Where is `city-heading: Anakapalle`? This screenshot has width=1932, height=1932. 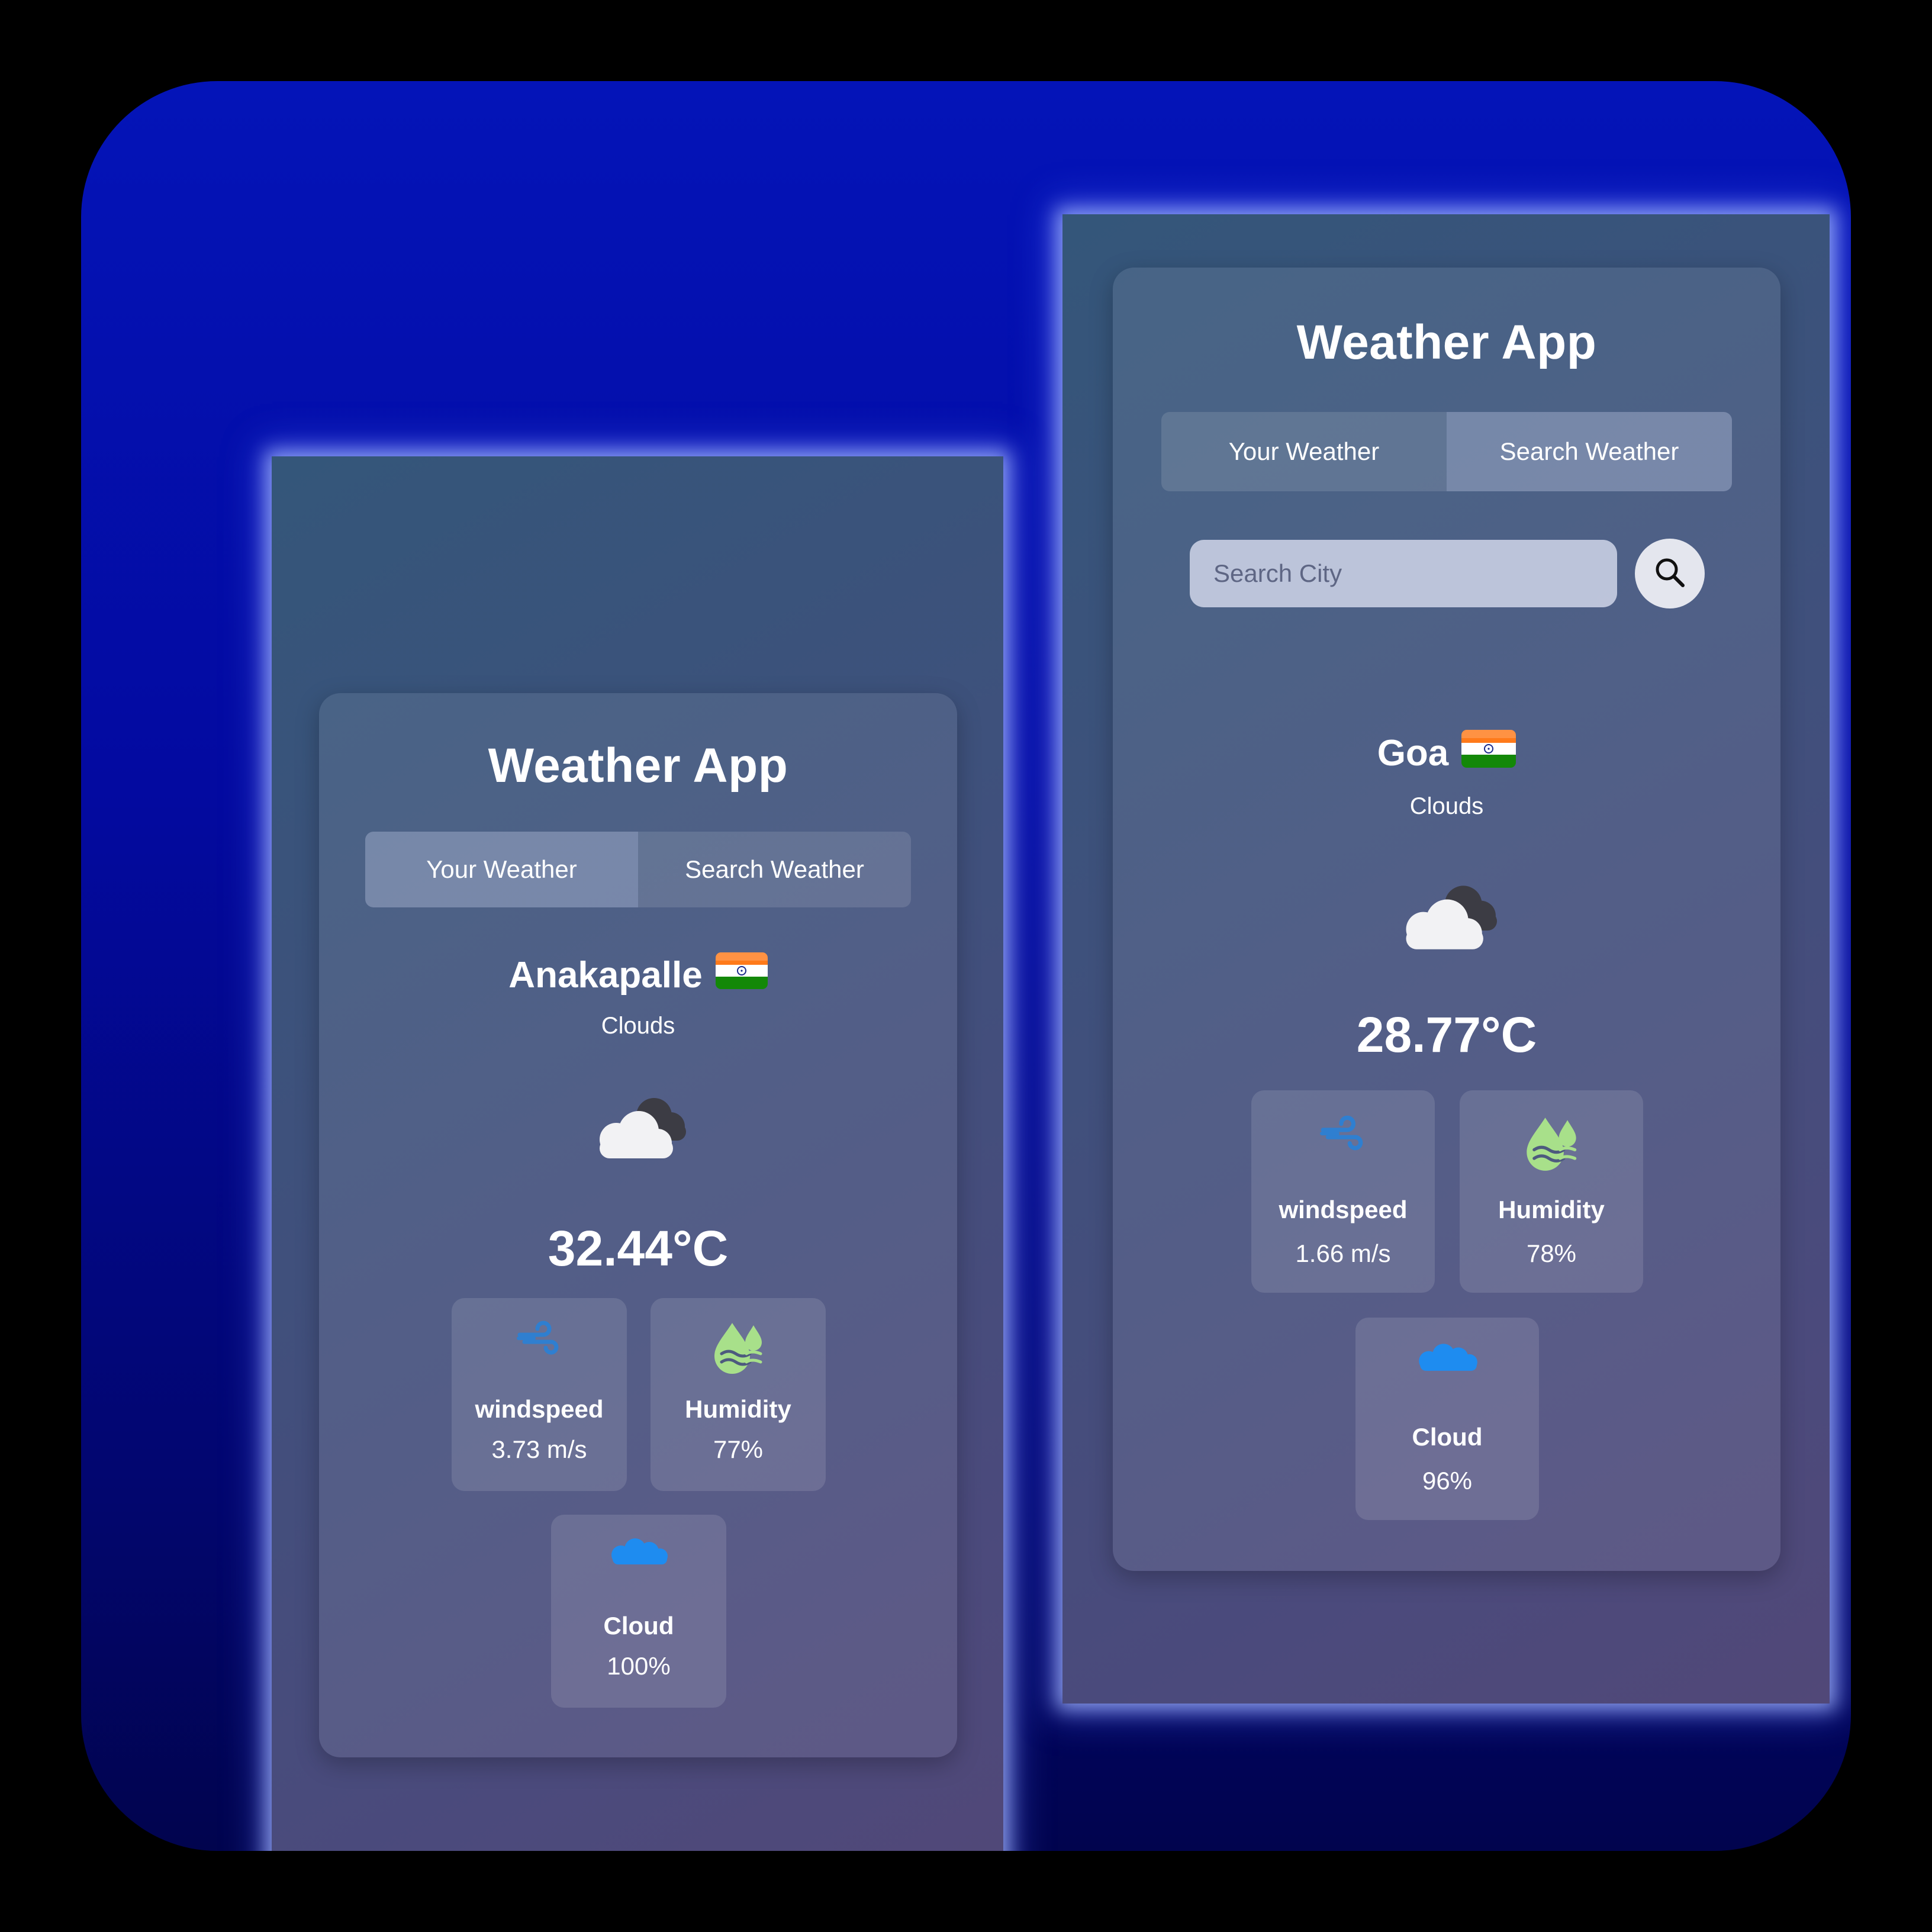
city-heading: Anakapalle is located at coordinates (638, 975).